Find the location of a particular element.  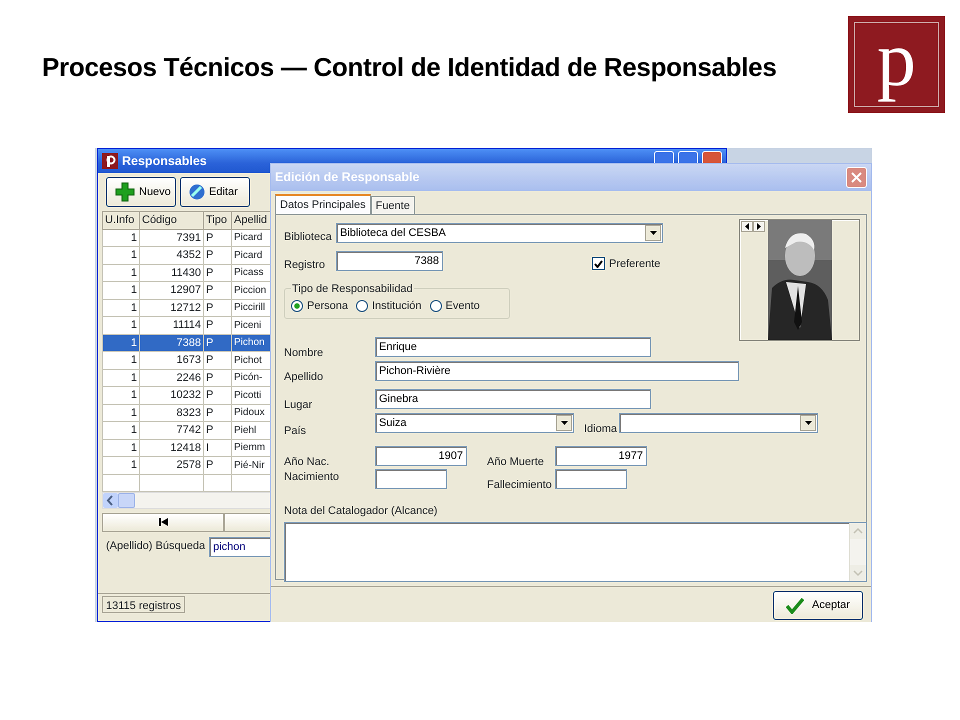

first-record-button is located at coordinates (163, 522).